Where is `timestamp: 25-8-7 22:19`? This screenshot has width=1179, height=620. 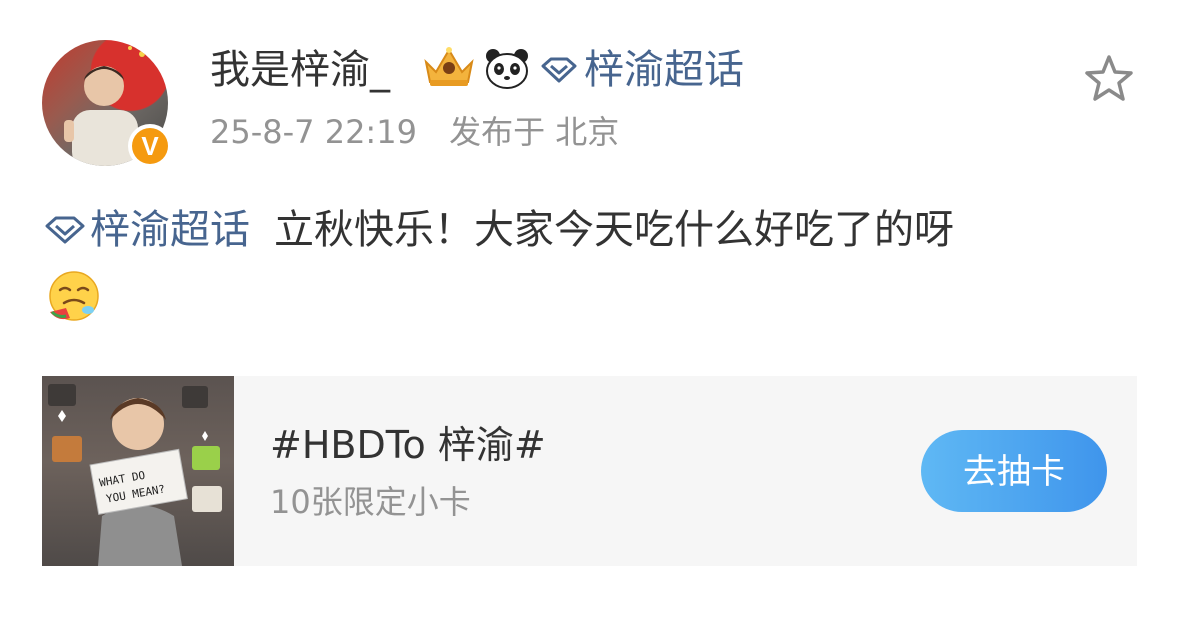 timestamp: 25-8-7 22:19 is located at coordinates (313, 132).